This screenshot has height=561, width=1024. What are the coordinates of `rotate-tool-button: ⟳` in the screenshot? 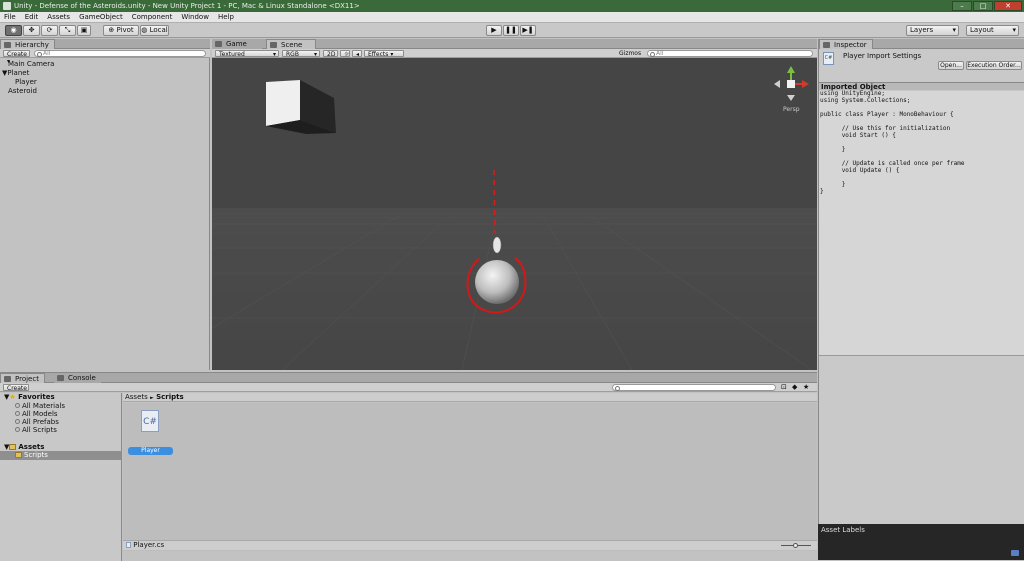 It's located at (49, 30).